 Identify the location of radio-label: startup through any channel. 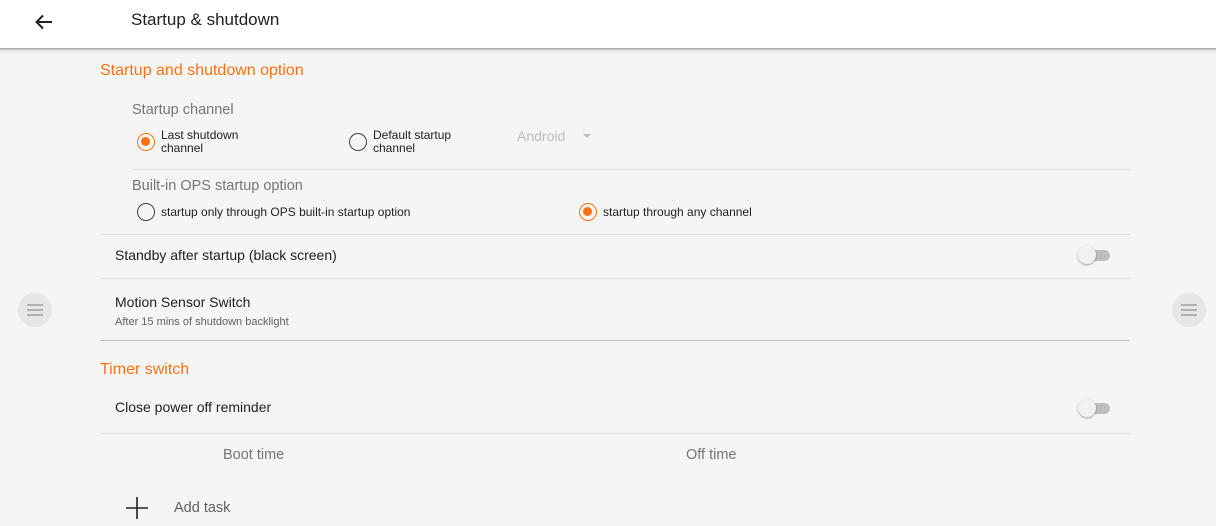
(677, 211).